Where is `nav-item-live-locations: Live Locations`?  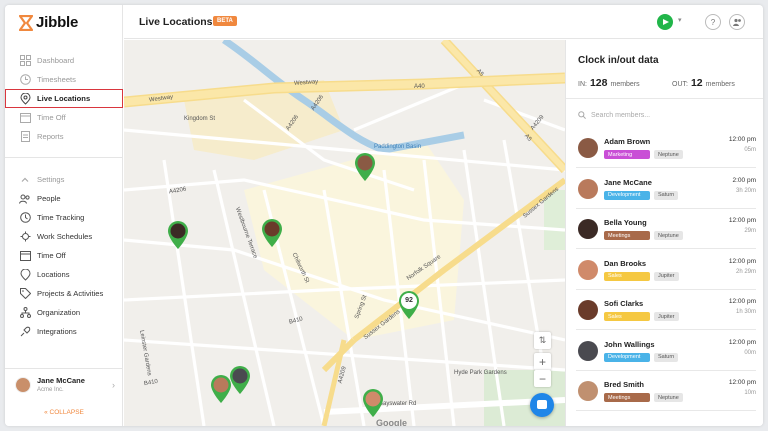
nav-item-live-locations: Live Locations is located at coordinates (64, 98).